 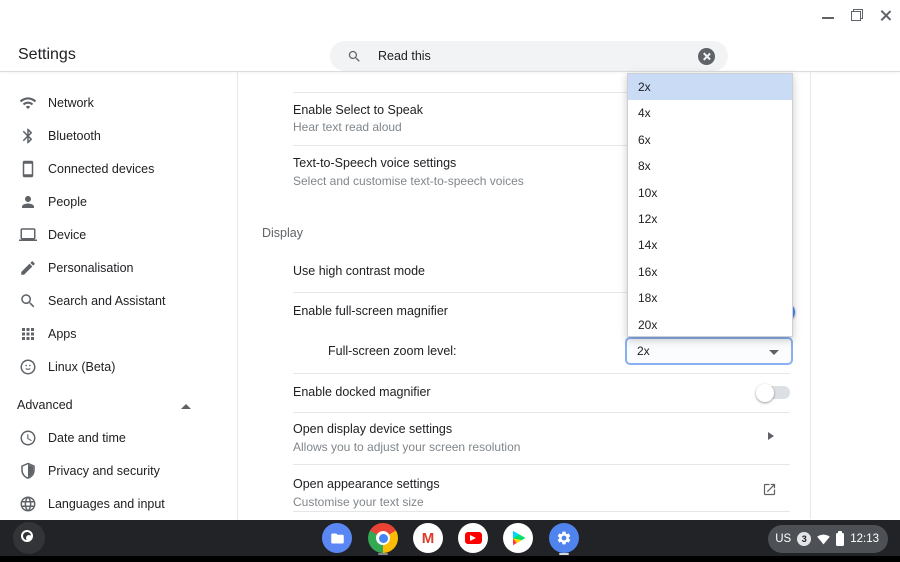 What do you see at coordinates (450, 538) in the screenshot?
I see `shelf` at bounding box center [450, 538].